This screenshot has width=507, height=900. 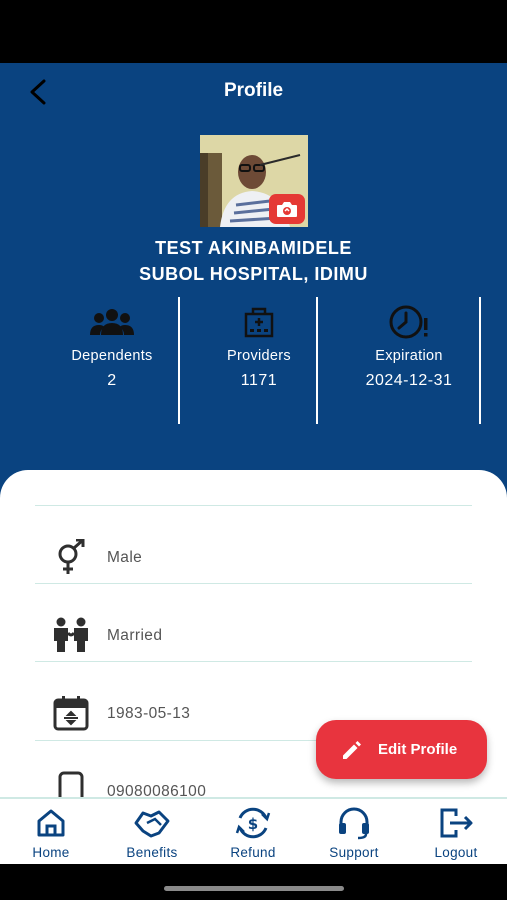 What do you see at coordinates (354, 823) in the screenshot?
I see `headset-icon` at bounding box center [354, 823].